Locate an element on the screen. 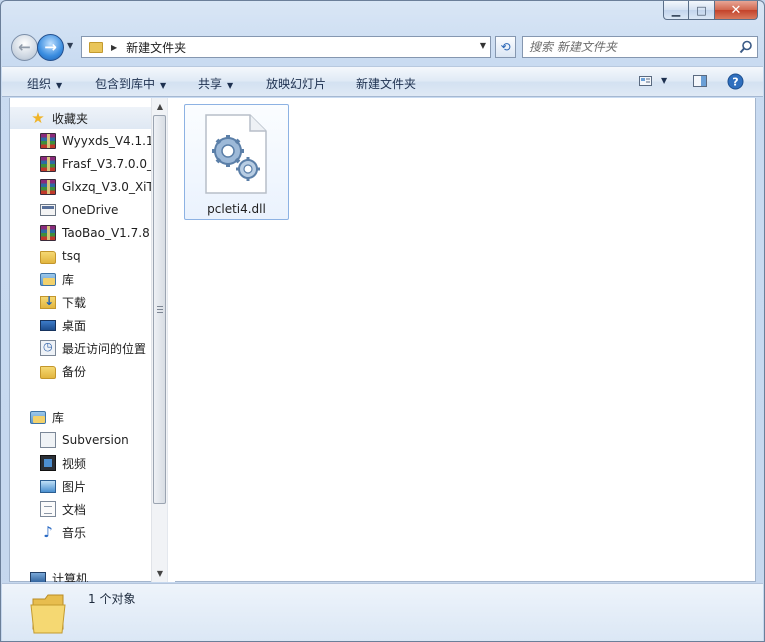  help-icon: ? is located at coordinates (735, 81).